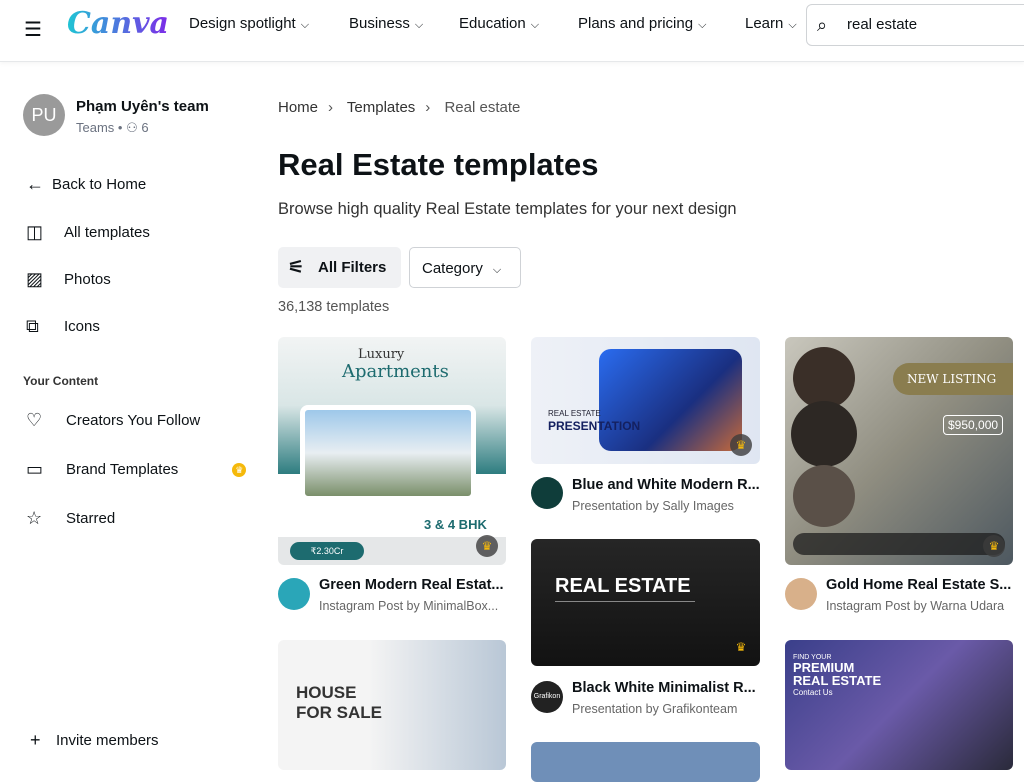  What do you see at coordinates (61, 381) in the screenshot?
I see `section-your-content: Your Content` at bounding box center [61, 381].